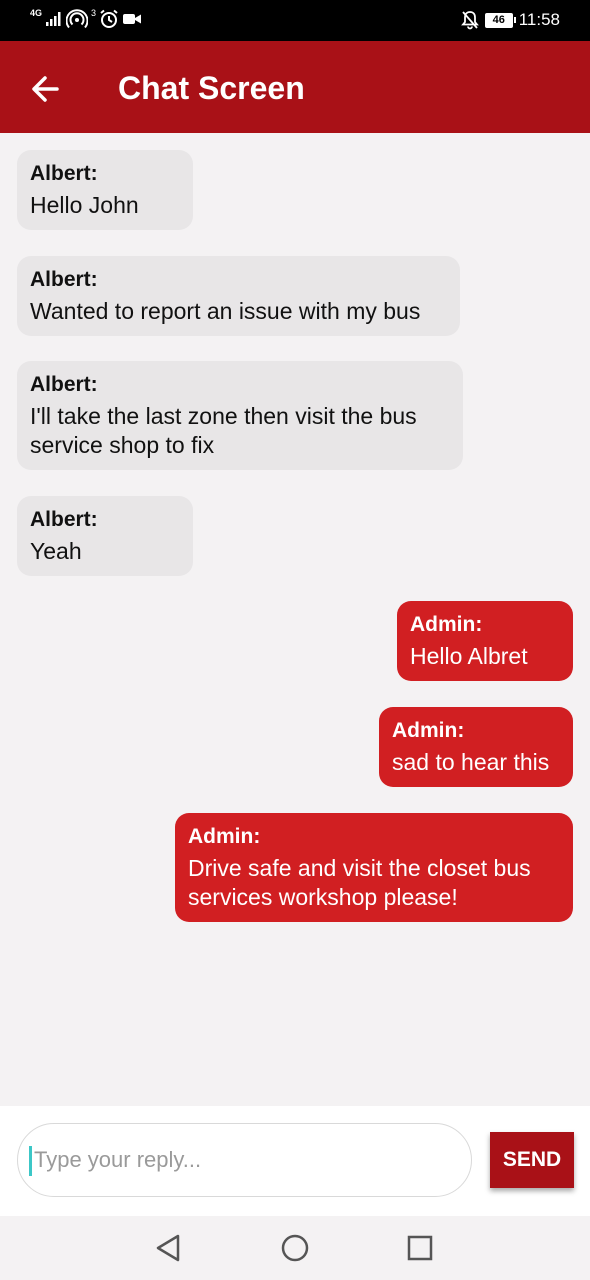  I want to click on network-type-label: 4G, so click(36, 13).